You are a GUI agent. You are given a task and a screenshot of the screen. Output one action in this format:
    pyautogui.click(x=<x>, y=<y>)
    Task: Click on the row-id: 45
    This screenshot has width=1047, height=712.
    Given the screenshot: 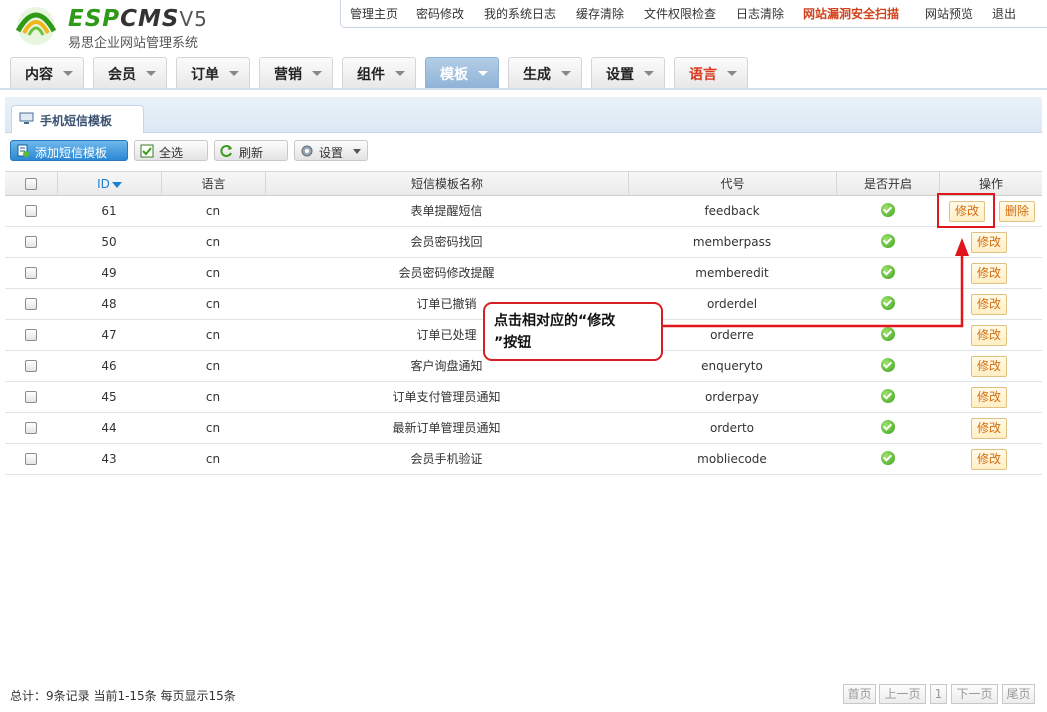 What is the action you would take?
    pyautogui.click(x=109, y=397)
    